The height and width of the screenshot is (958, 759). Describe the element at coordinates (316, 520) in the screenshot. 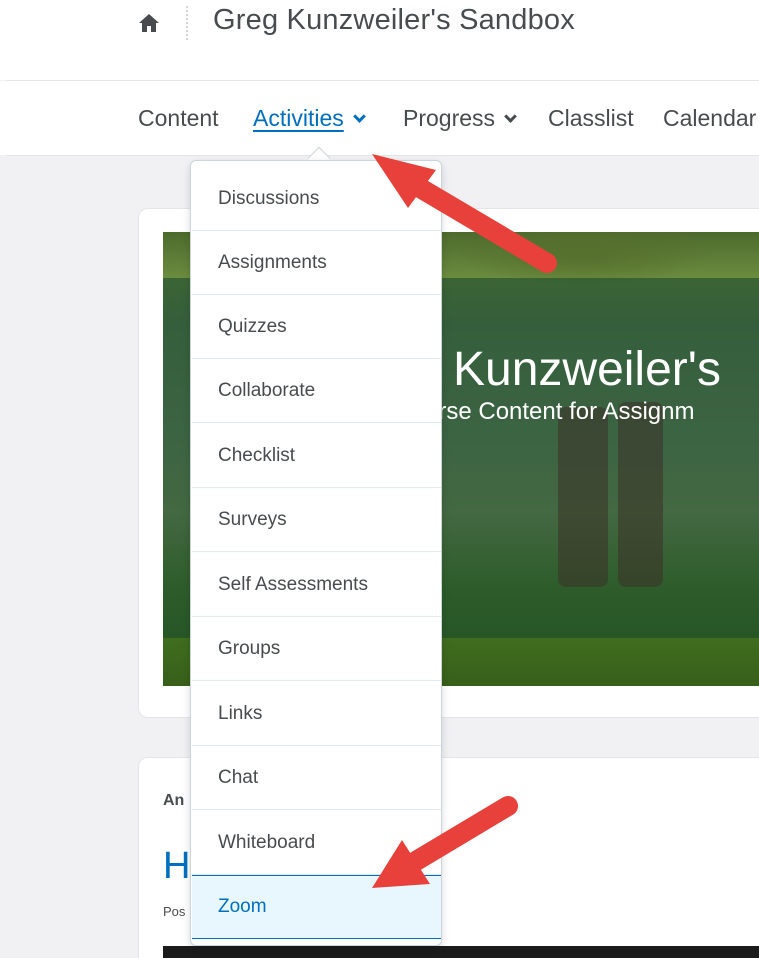

I see `menu-item-surveys: Surveys` at that location.